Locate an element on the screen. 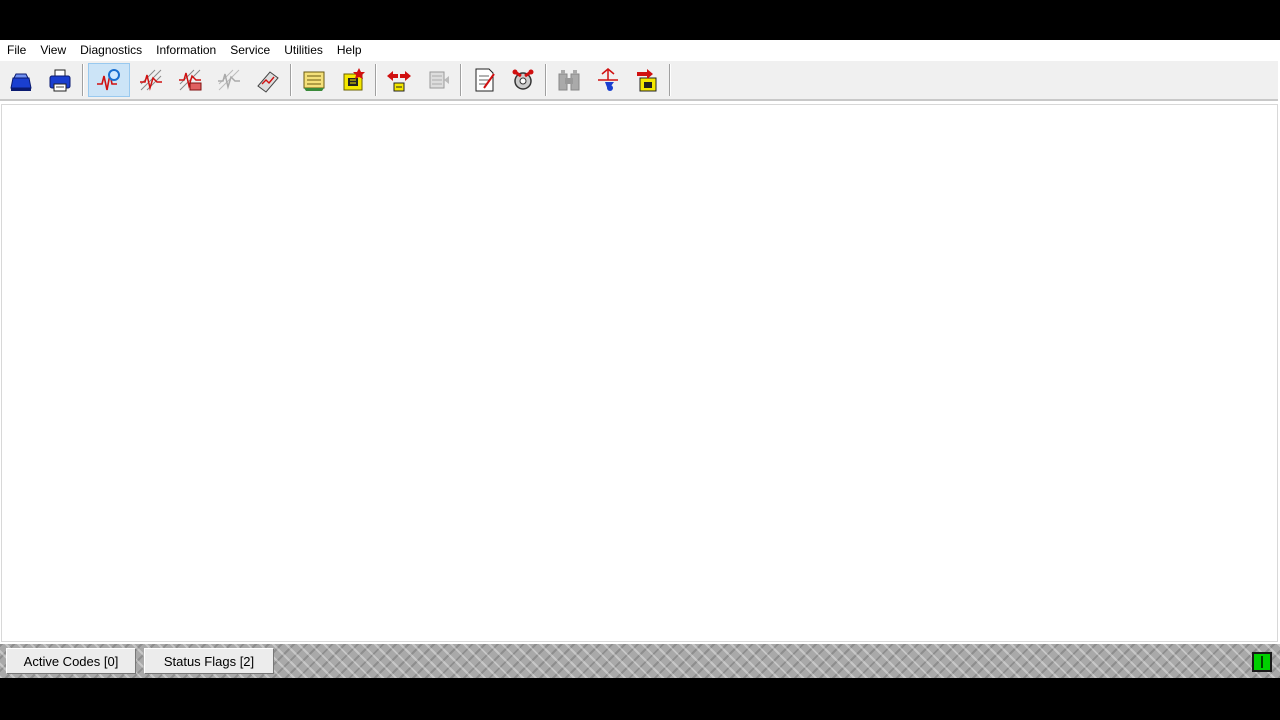 Image resolution: width=1280 pixels, height=720 pixels. connect-icon is located at coordinates (21, 82).